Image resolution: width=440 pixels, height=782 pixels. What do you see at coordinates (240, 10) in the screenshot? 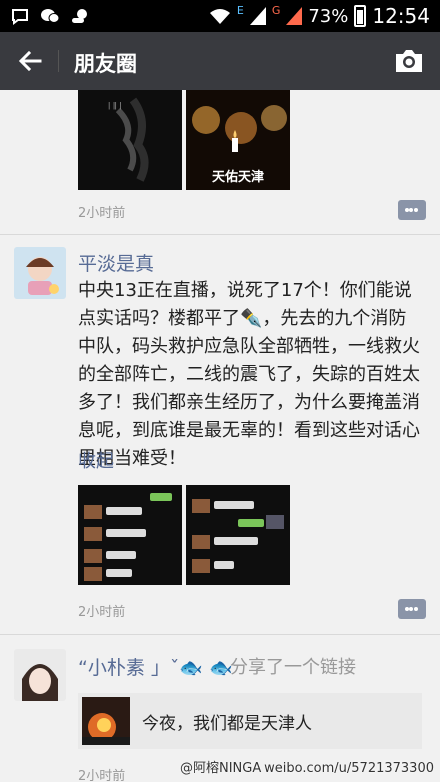
I see `network-type-left: E` at bounding box center [240, 10].